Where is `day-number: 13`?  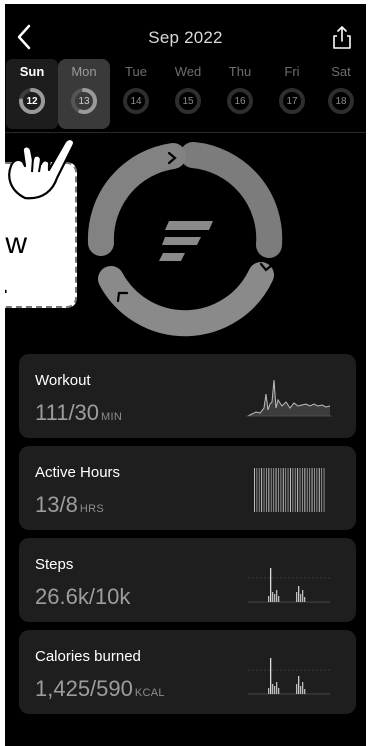 day-number: 13 is located at coordinates (84, 101).